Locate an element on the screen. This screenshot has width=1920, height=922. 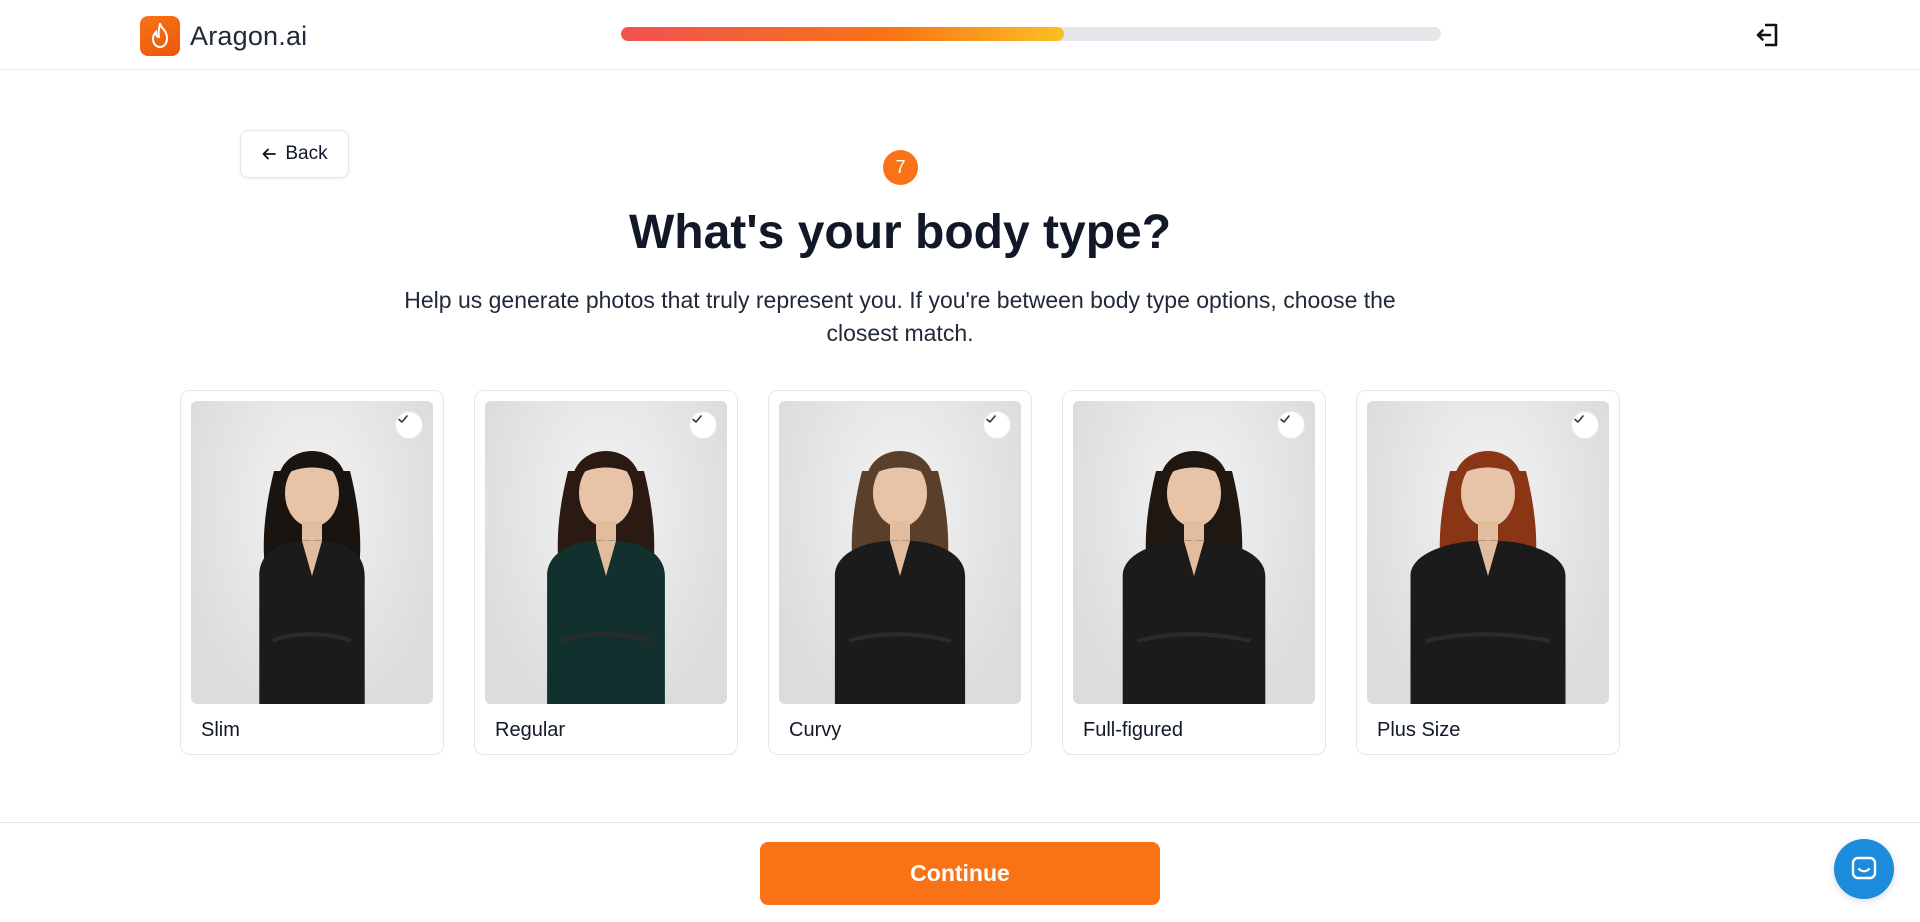
continue-button: Continue is located at coordinates (960, 873).